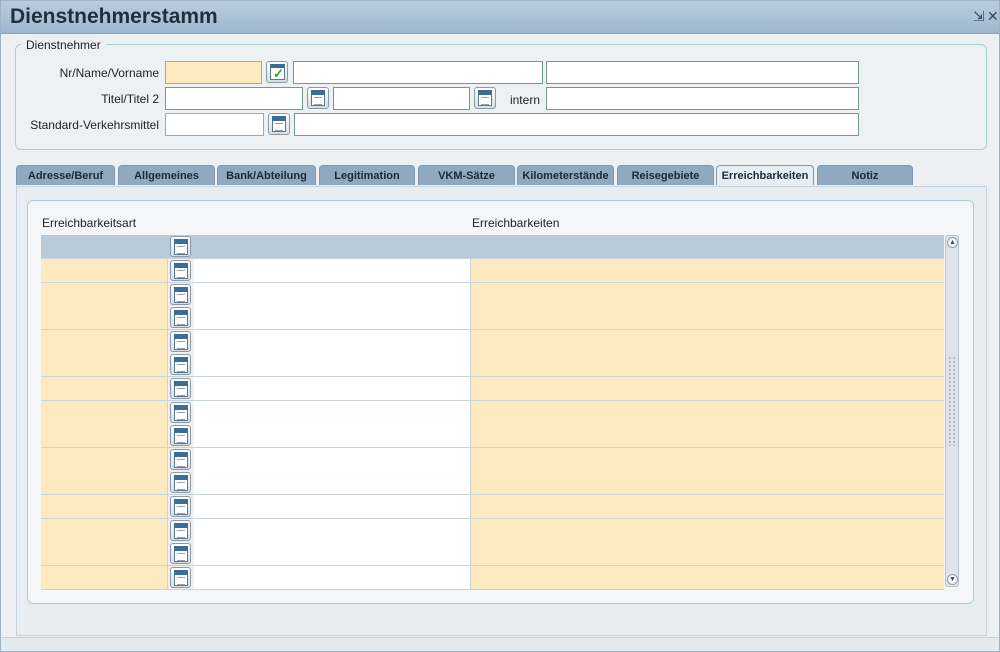 Image resolution: width=1000 pixels, height=652 pixels. What do you see at coordinates (993, 16) in the screenshot?
I see `close-icon: ✕` at bounding box center [993, 16].